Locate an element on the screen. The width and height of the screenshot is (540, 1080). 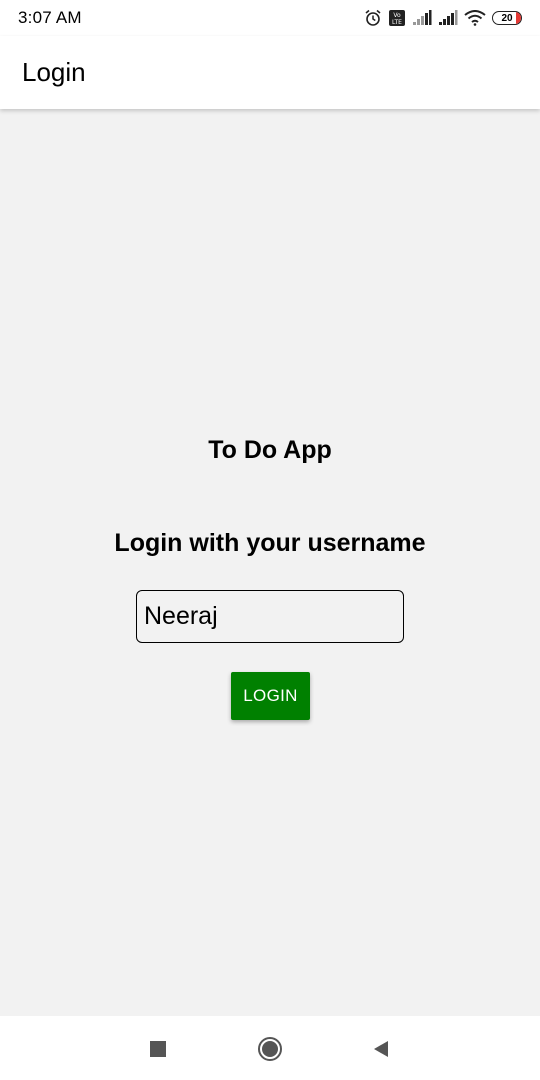
alarm-icon is located at coordinates (373, 18).